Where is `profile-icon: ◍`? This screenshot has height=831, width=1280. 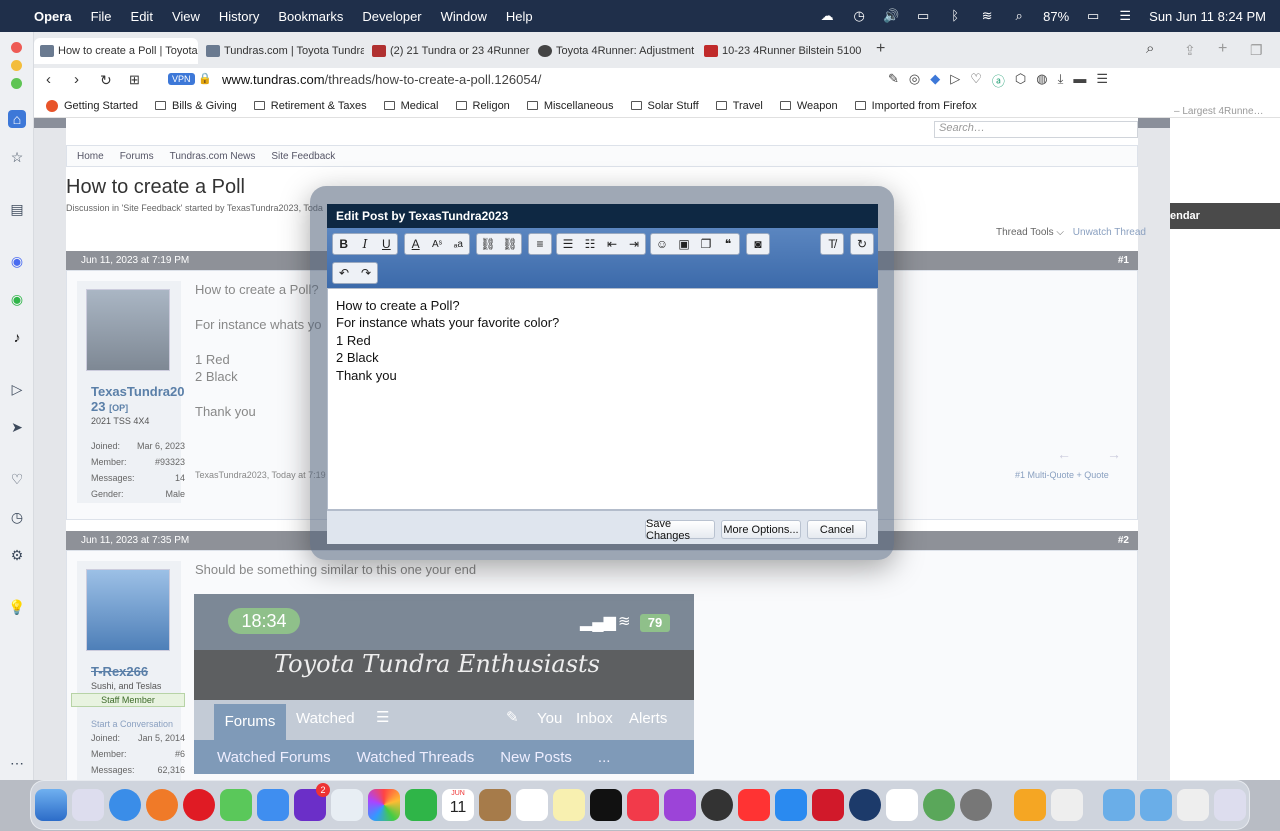 profile-icon: ◍ is located at coordinates (1041, 80).